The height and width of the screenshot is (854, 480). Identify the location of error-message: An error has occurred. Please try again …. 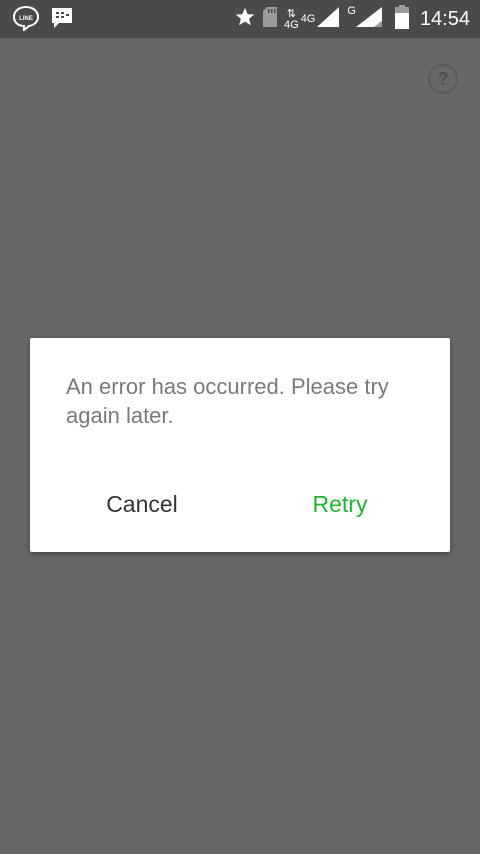
(227, 401).